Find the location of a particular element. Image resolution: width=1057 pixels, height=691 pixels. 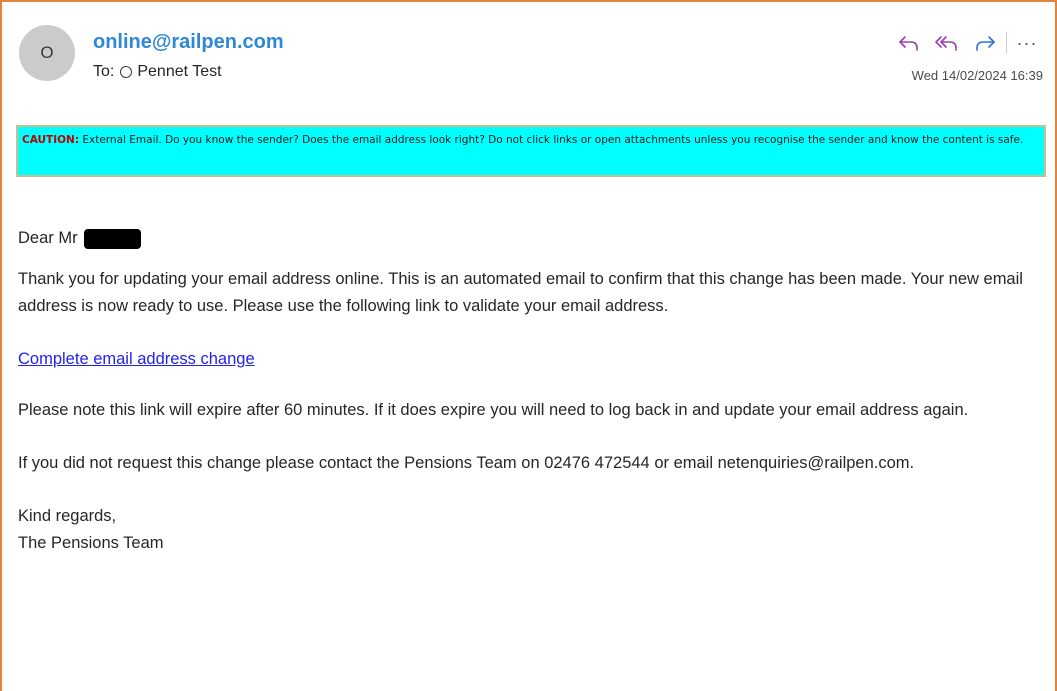

recipient-name: Pennet Test is located at coordinates (179, 72).